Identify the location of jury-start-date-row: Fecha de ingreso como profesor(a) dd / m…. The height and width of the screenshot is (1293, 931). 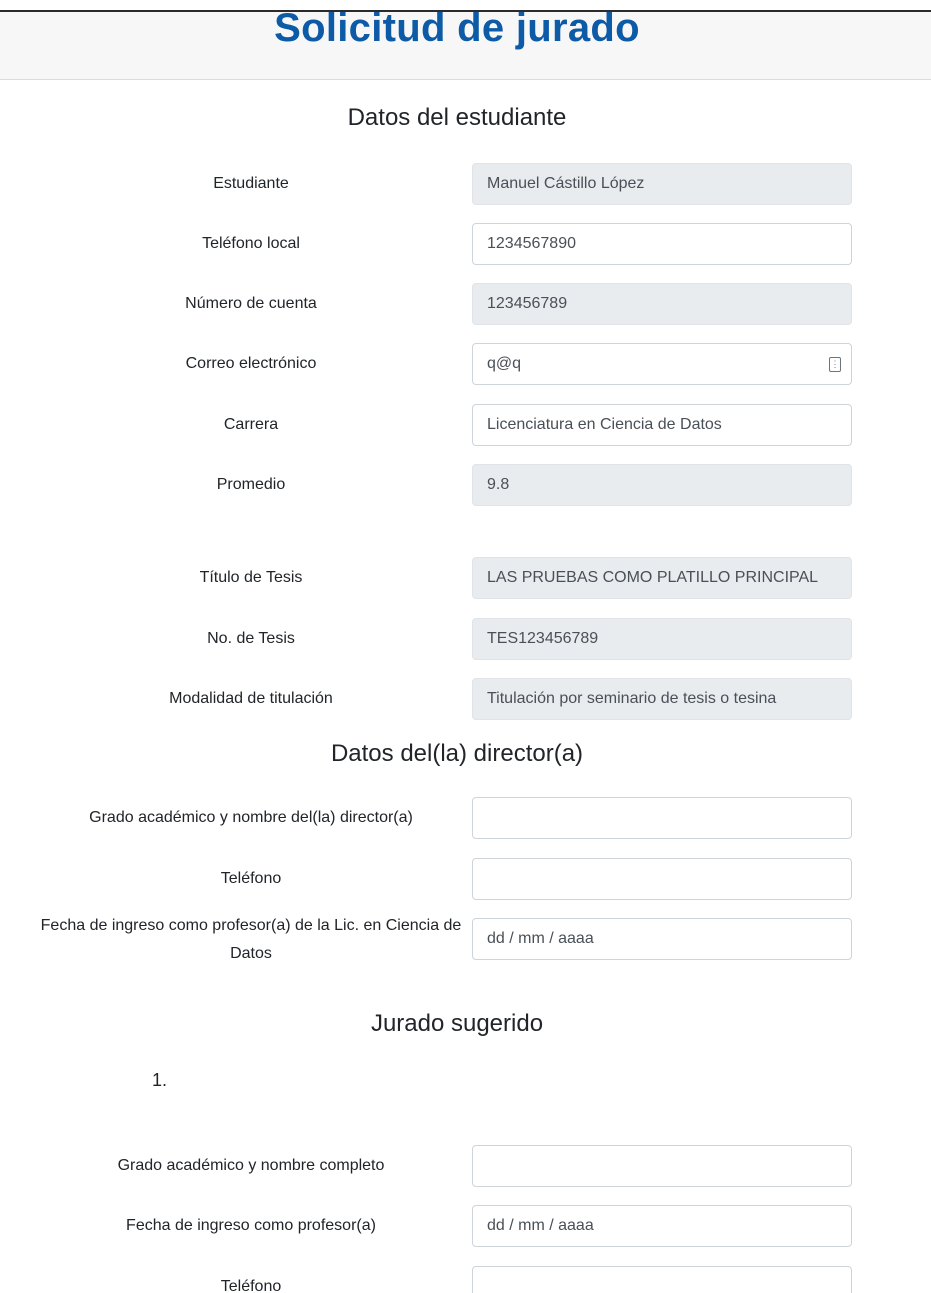
(465, 1226).